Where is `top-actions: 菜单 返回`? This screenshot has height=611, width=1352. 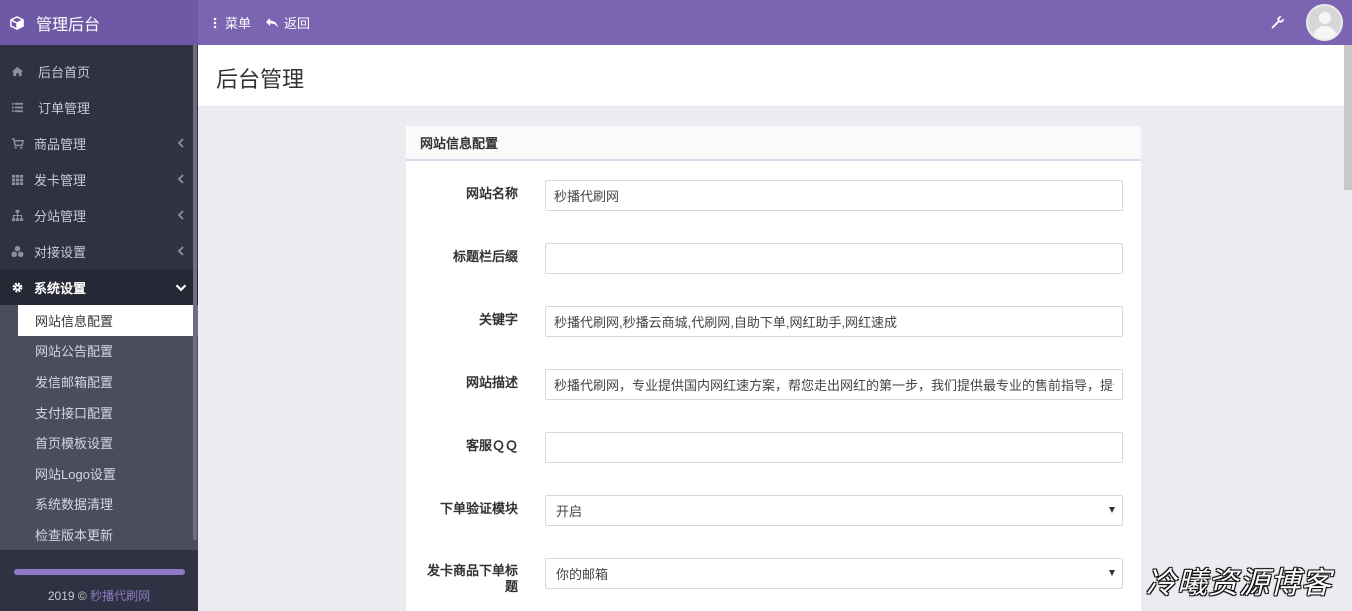 top-actions: 菜单 返回 is located at coordinates (260, 22).